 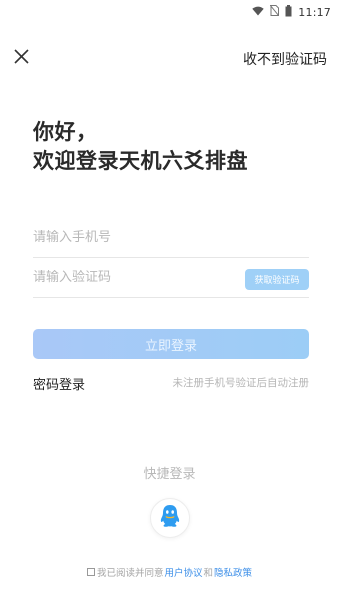 I want to click on auto-register-hint: 未注册手机号验证后自动注册, so click(x=241, y=383).